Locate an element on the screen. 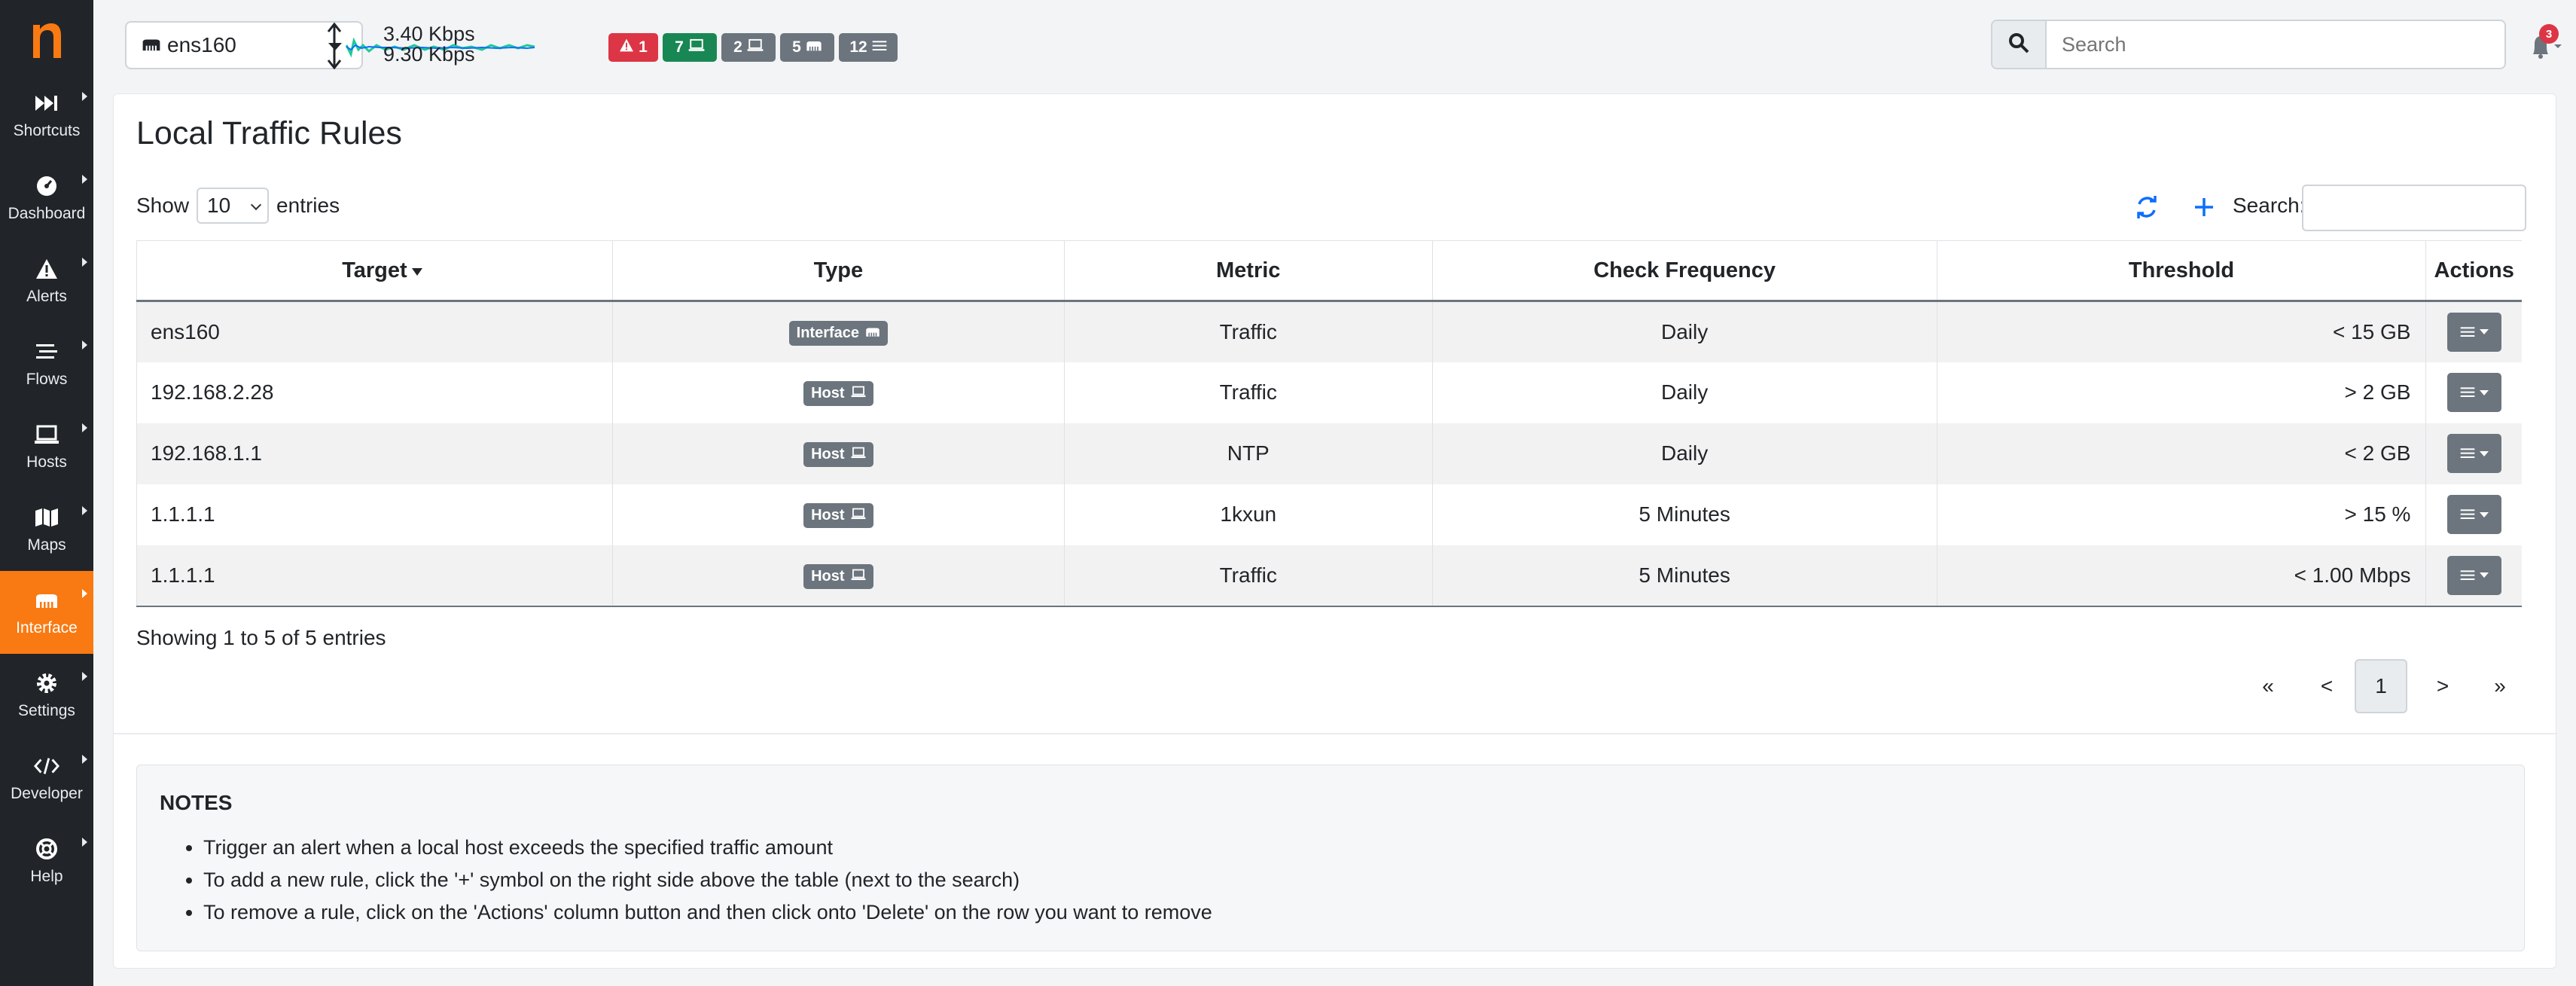  search-input is located at coordinates (2275, 45).